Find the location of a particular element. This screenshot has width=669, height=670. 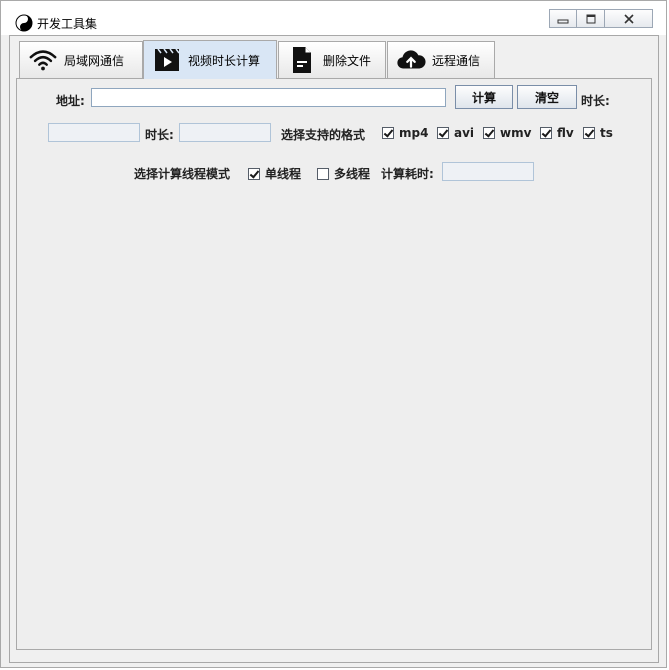

tab-delete-files: 删除文件 is located at coordinates (332, 59).